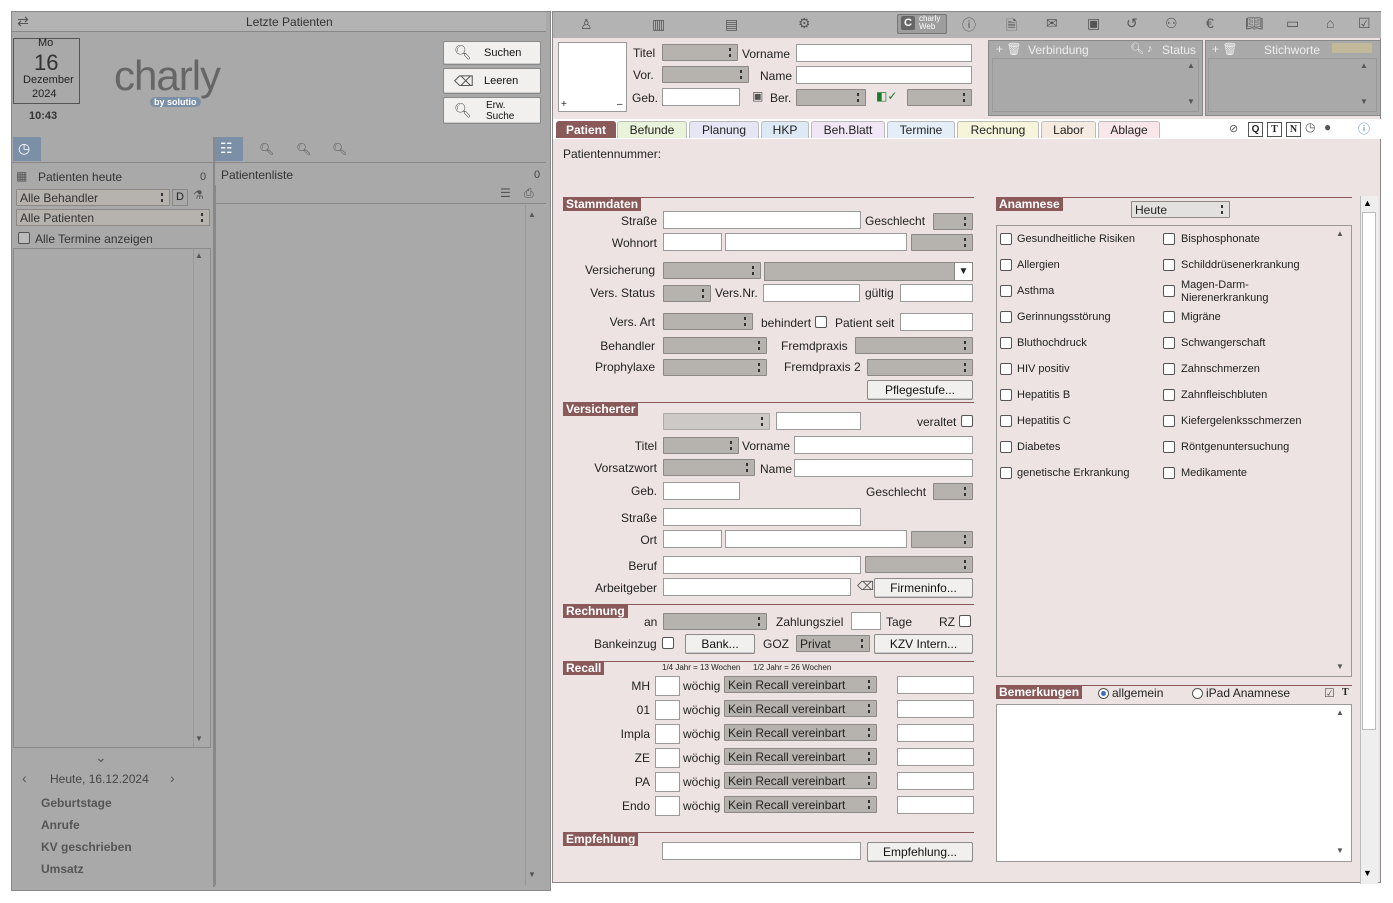 Image resolution: width=1393 pixels, height=903 pixels. What do you see at coordinates (886, 96) in the screenshot?
I see `status-ok-icon: ◧✓` at bounding box center [886, 96].